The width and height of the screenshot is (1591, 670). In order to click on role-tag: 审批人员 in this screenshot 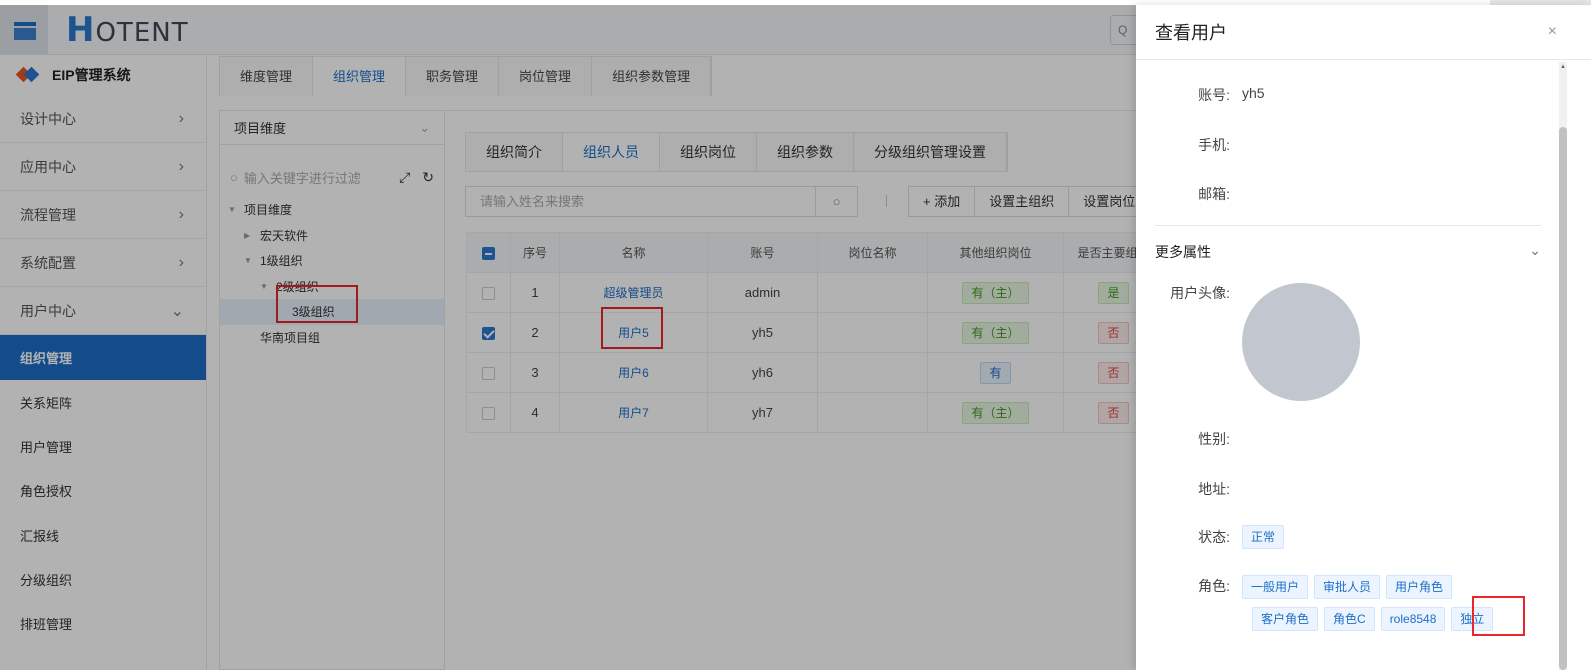, I will do `click(1347, 587)`.